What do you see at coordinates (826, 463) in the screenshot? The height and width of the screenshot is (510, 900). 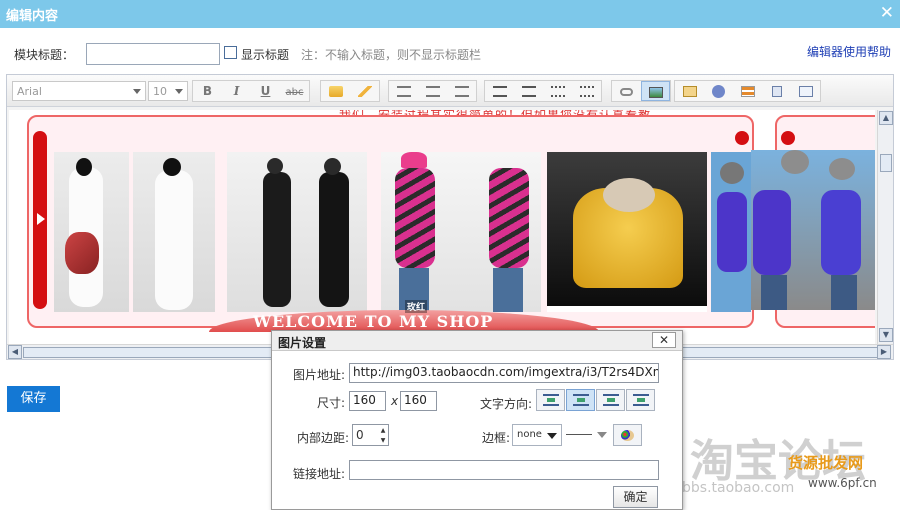 I see `brand-logo-text: 货源批发网` at bounding box center [826, 463].